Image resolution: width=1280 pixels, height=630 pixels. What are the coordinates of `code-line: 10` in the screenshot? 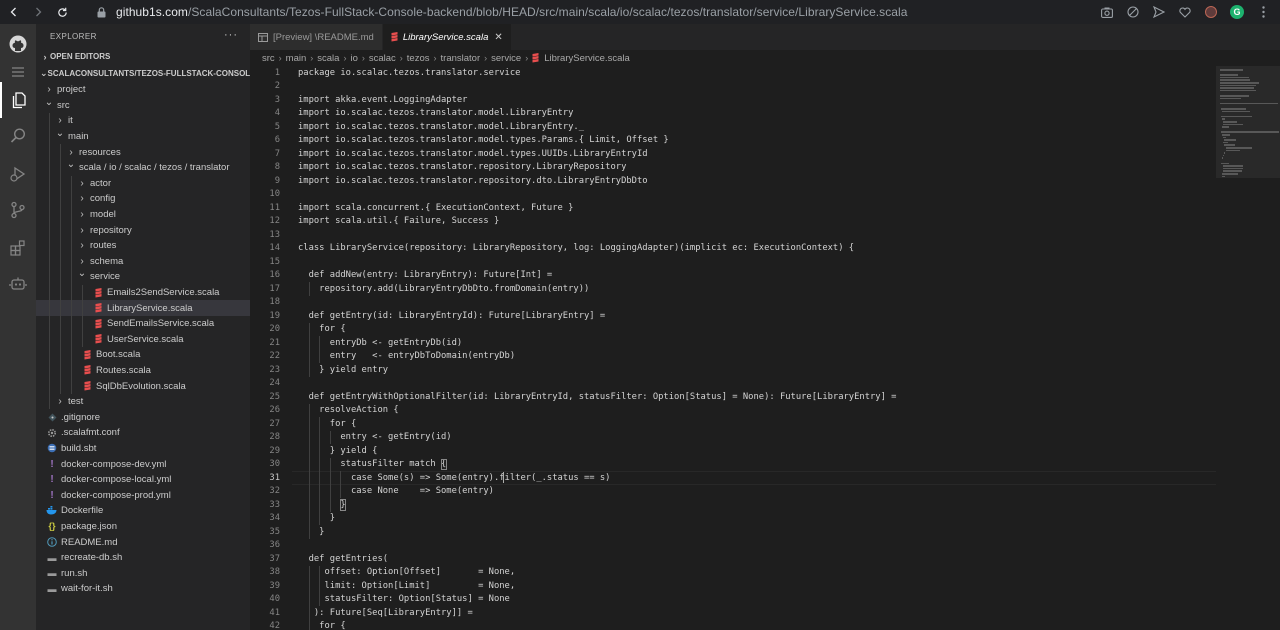 It's located at (733, 195).